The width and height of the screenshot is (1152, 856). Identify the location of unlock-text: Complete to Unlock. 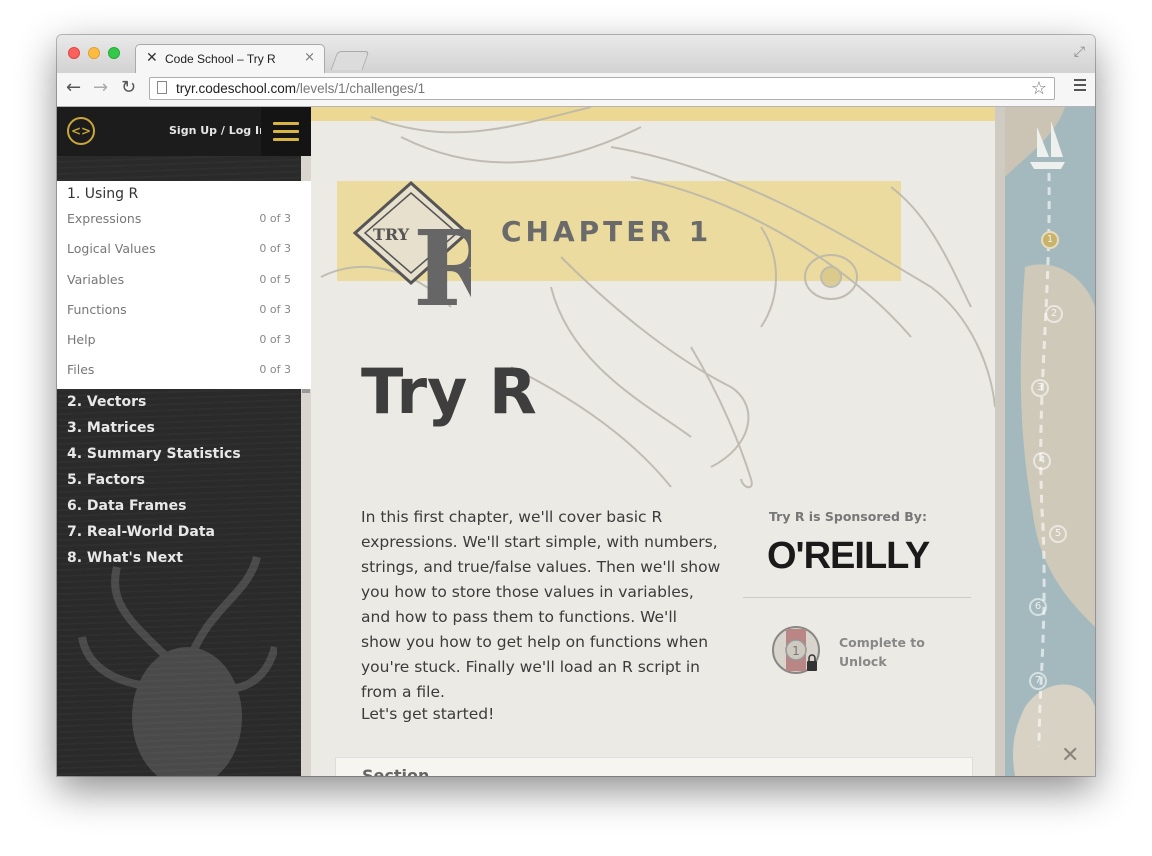
(882, 652).